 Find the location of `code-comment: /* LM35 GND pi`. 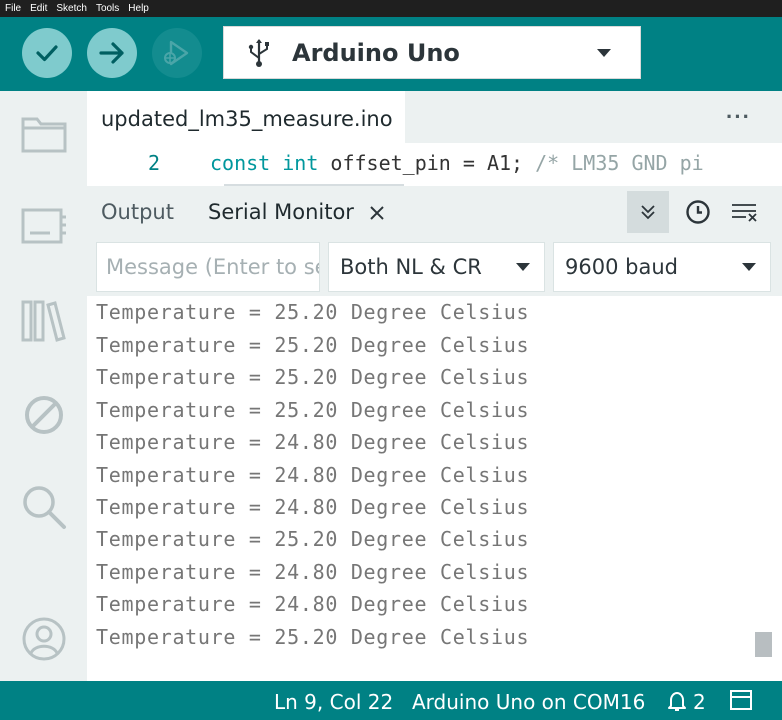

code-comment: /* LM35 GND pi is located at coordinates (619, 163).